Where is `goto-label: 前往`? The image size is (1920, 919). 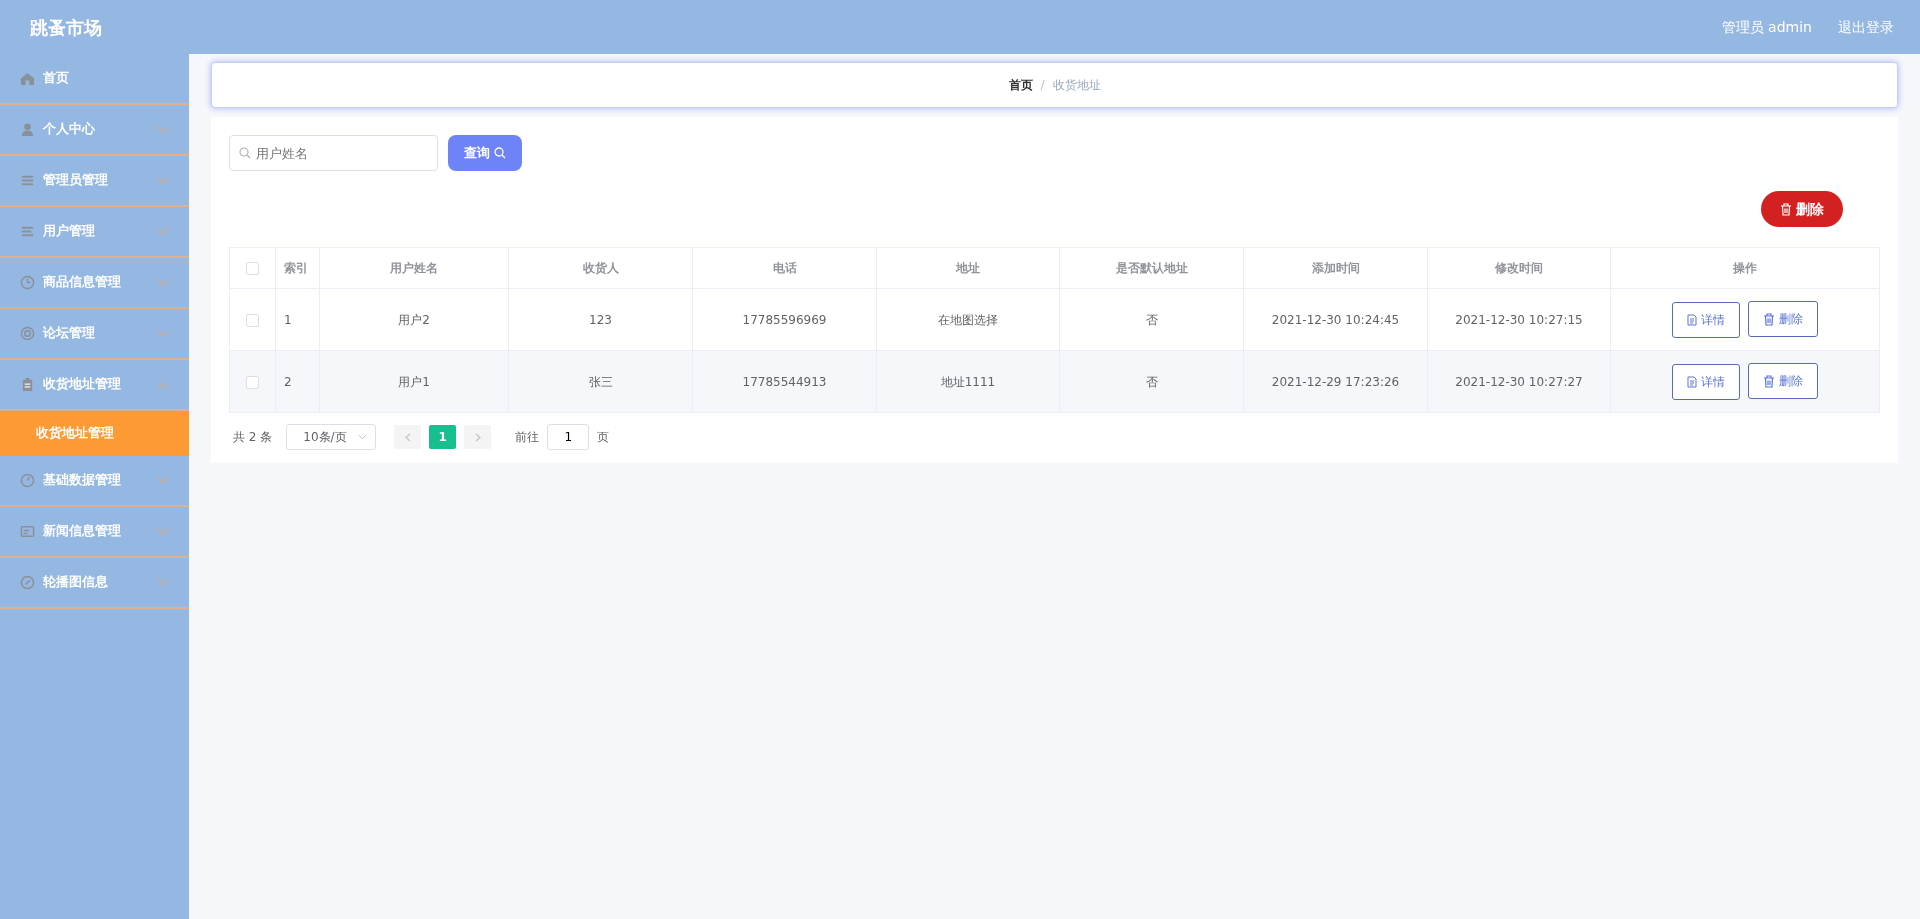
goto-label: 前往 is located at coordinates (527, 437).